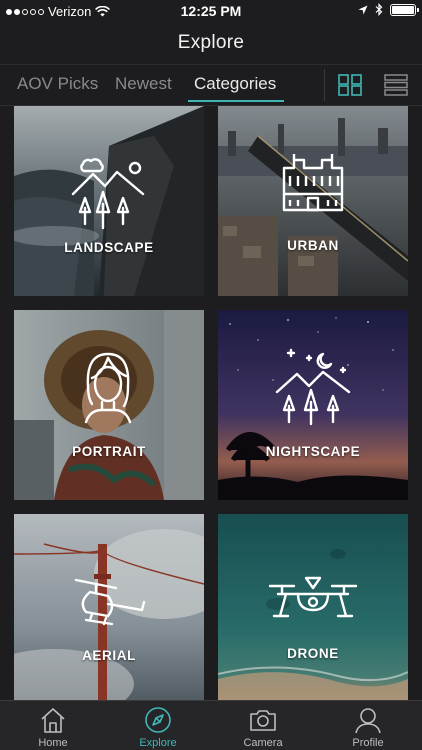 Image resolution: width=422 pixels, height=750 pixels. I want to click on segment-tabs: AOV Picks Newest Categories, so click(211, 85).